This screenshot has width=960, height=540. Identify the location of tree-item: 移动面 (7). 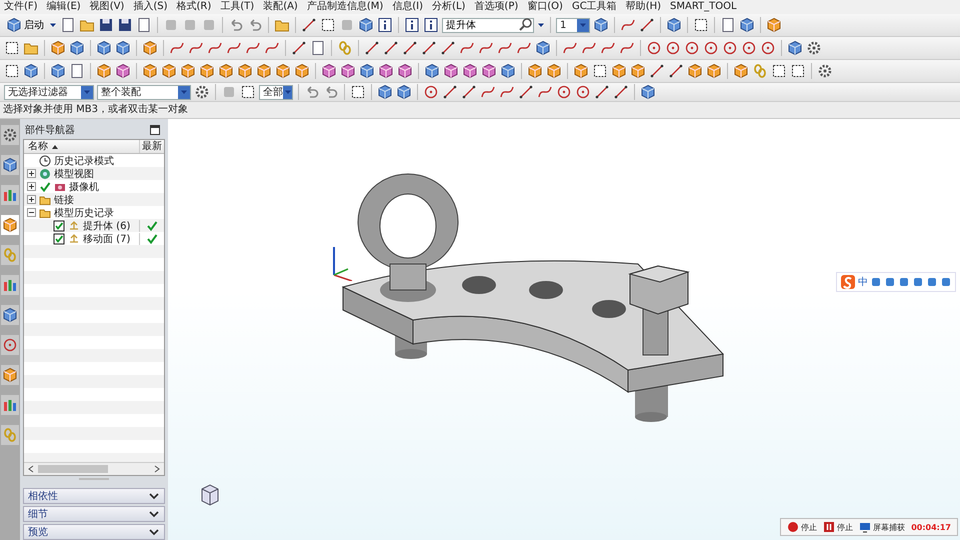
(106, 239).